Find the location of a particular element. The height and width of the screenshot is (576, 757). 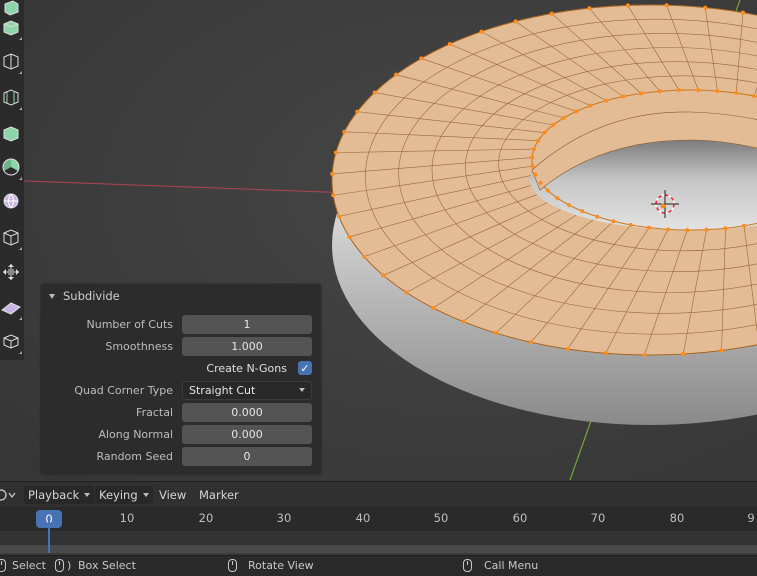

keying-menu: Keying is located at coordinates (124, 495).